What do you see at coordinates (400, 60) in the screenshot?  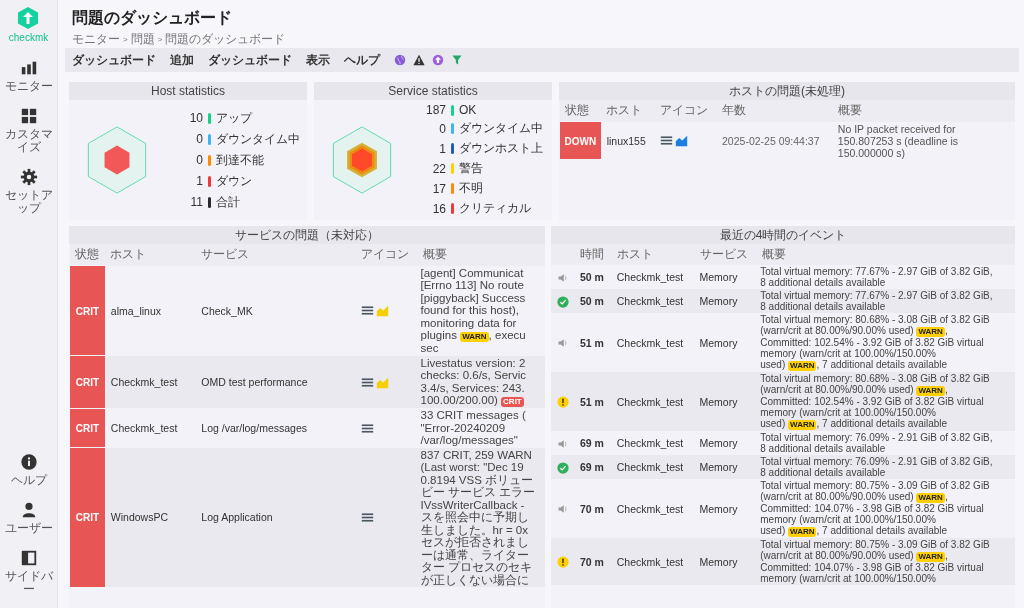 I see `globe-icon` at bounding box center [400, 60].